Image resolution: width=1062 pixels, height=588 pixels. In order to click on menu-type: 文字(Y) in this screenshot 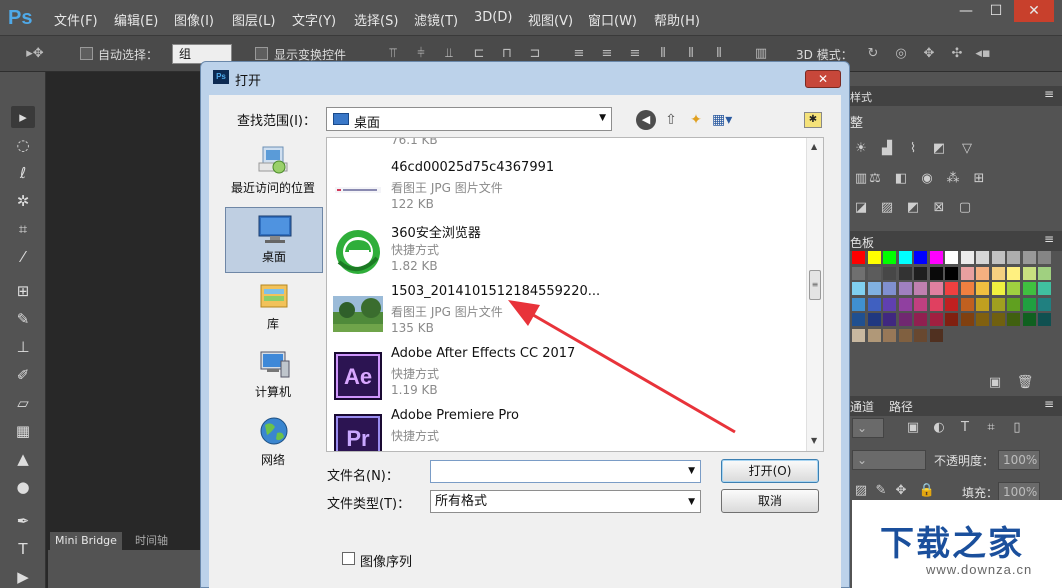, I will do `click(314, 19)`.